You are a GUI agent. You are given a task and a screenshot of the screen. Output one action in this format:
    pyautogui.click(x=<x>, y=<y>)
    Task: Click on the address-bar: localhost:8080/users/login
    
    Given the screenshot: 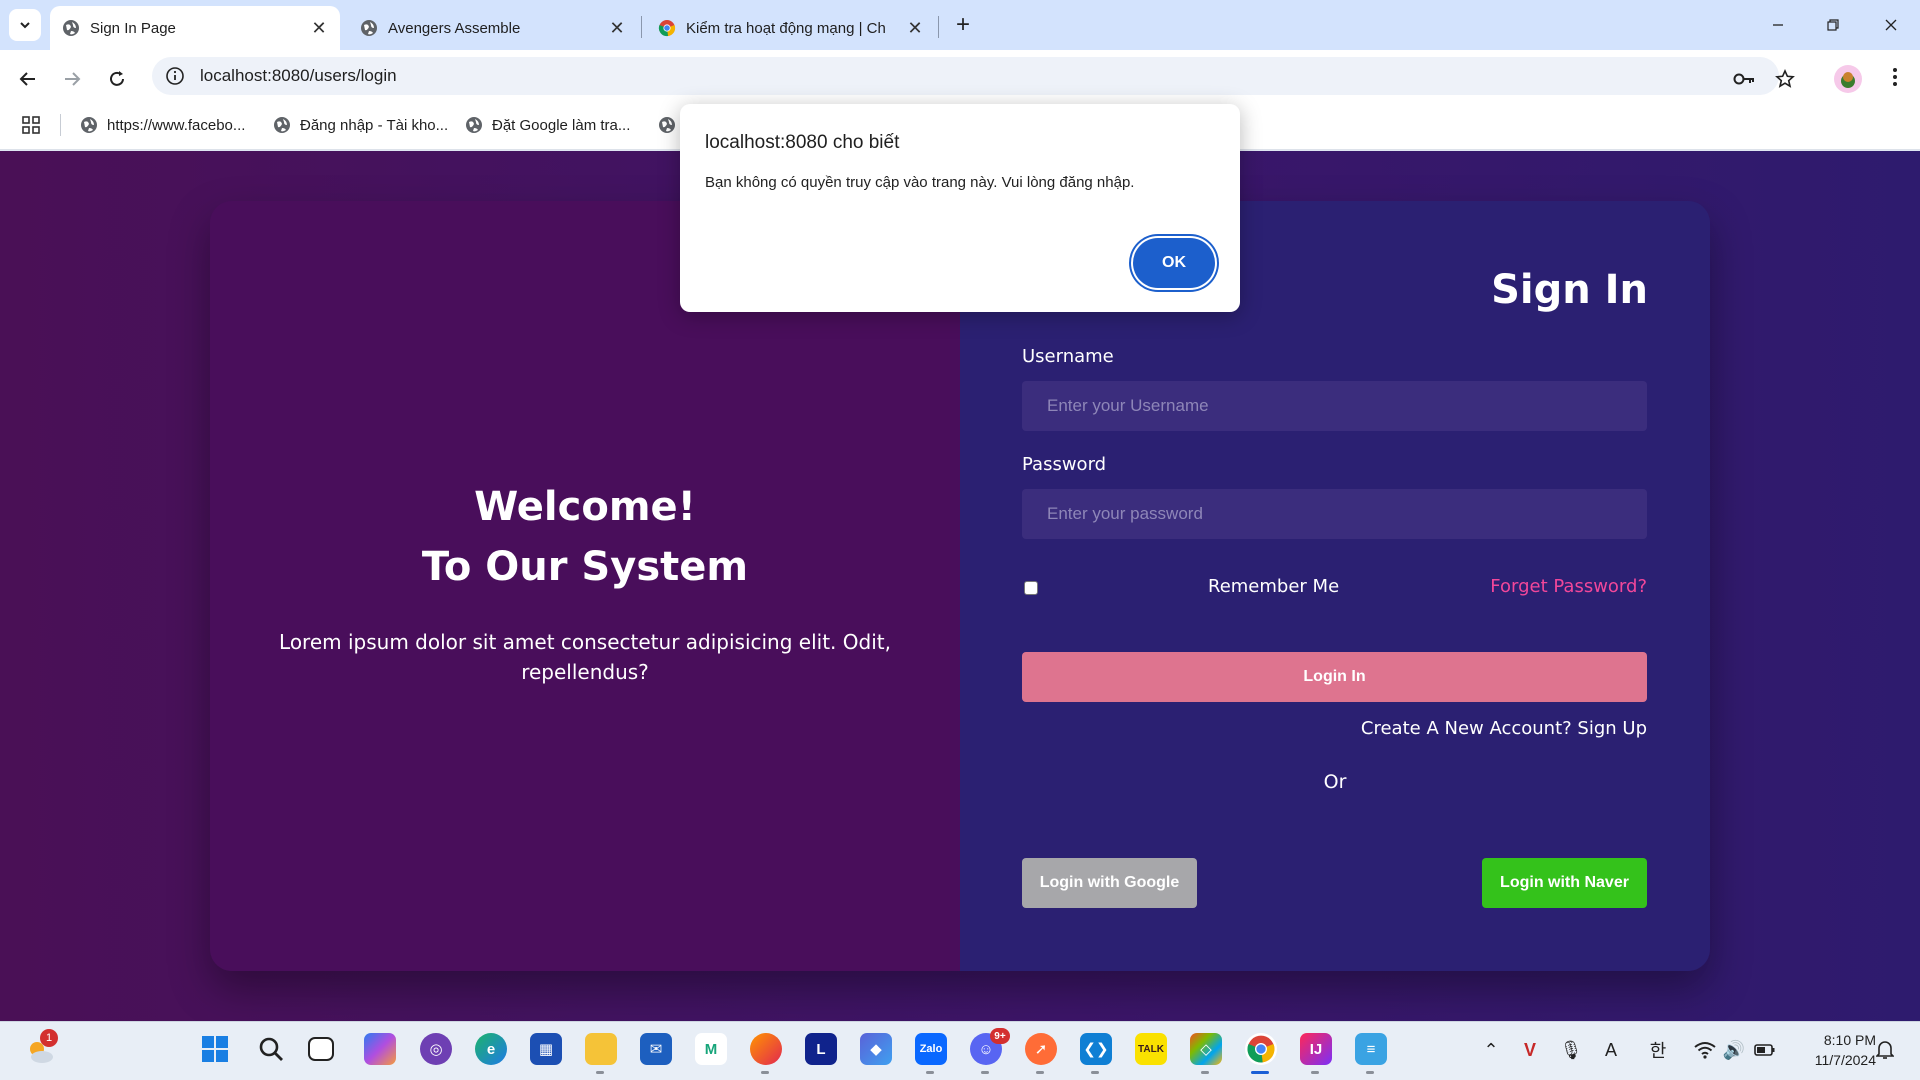 What is the action you would take?
    pyautogui.click(x=965, y=76)
    